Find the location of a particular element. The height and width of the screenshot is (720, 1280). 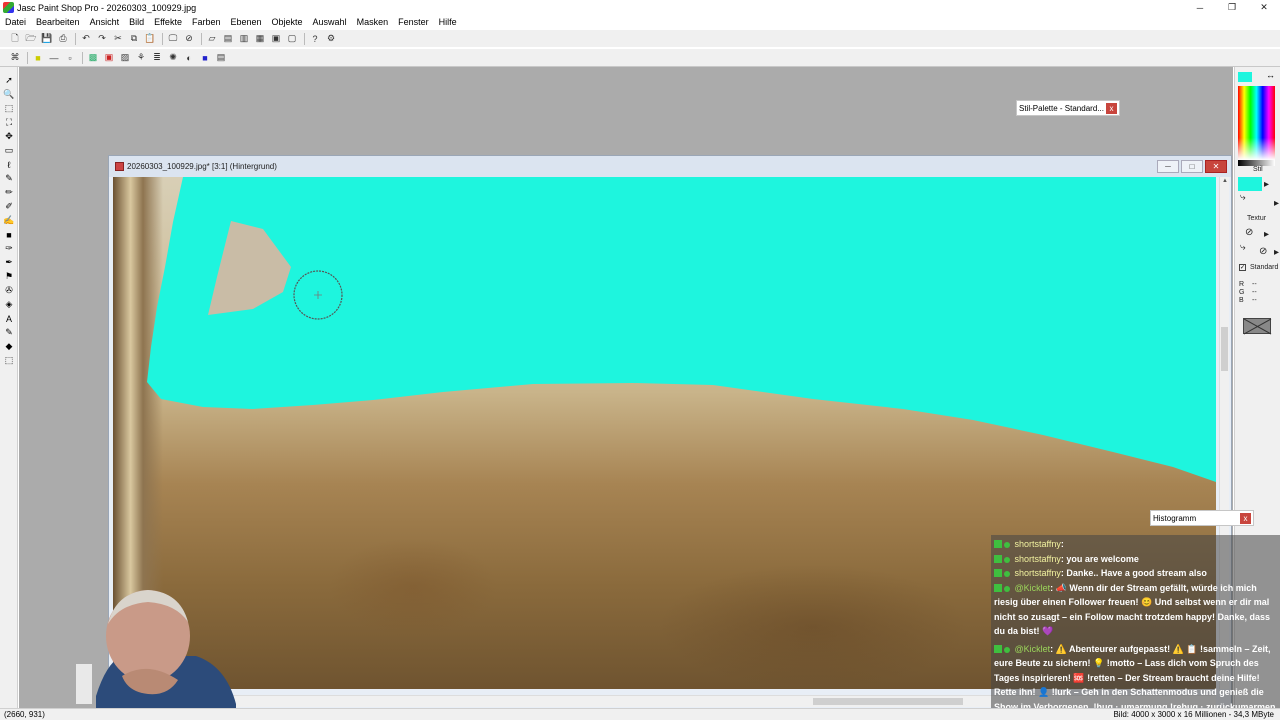

minimize-button: ─ is located at coordinates (1200, 7).